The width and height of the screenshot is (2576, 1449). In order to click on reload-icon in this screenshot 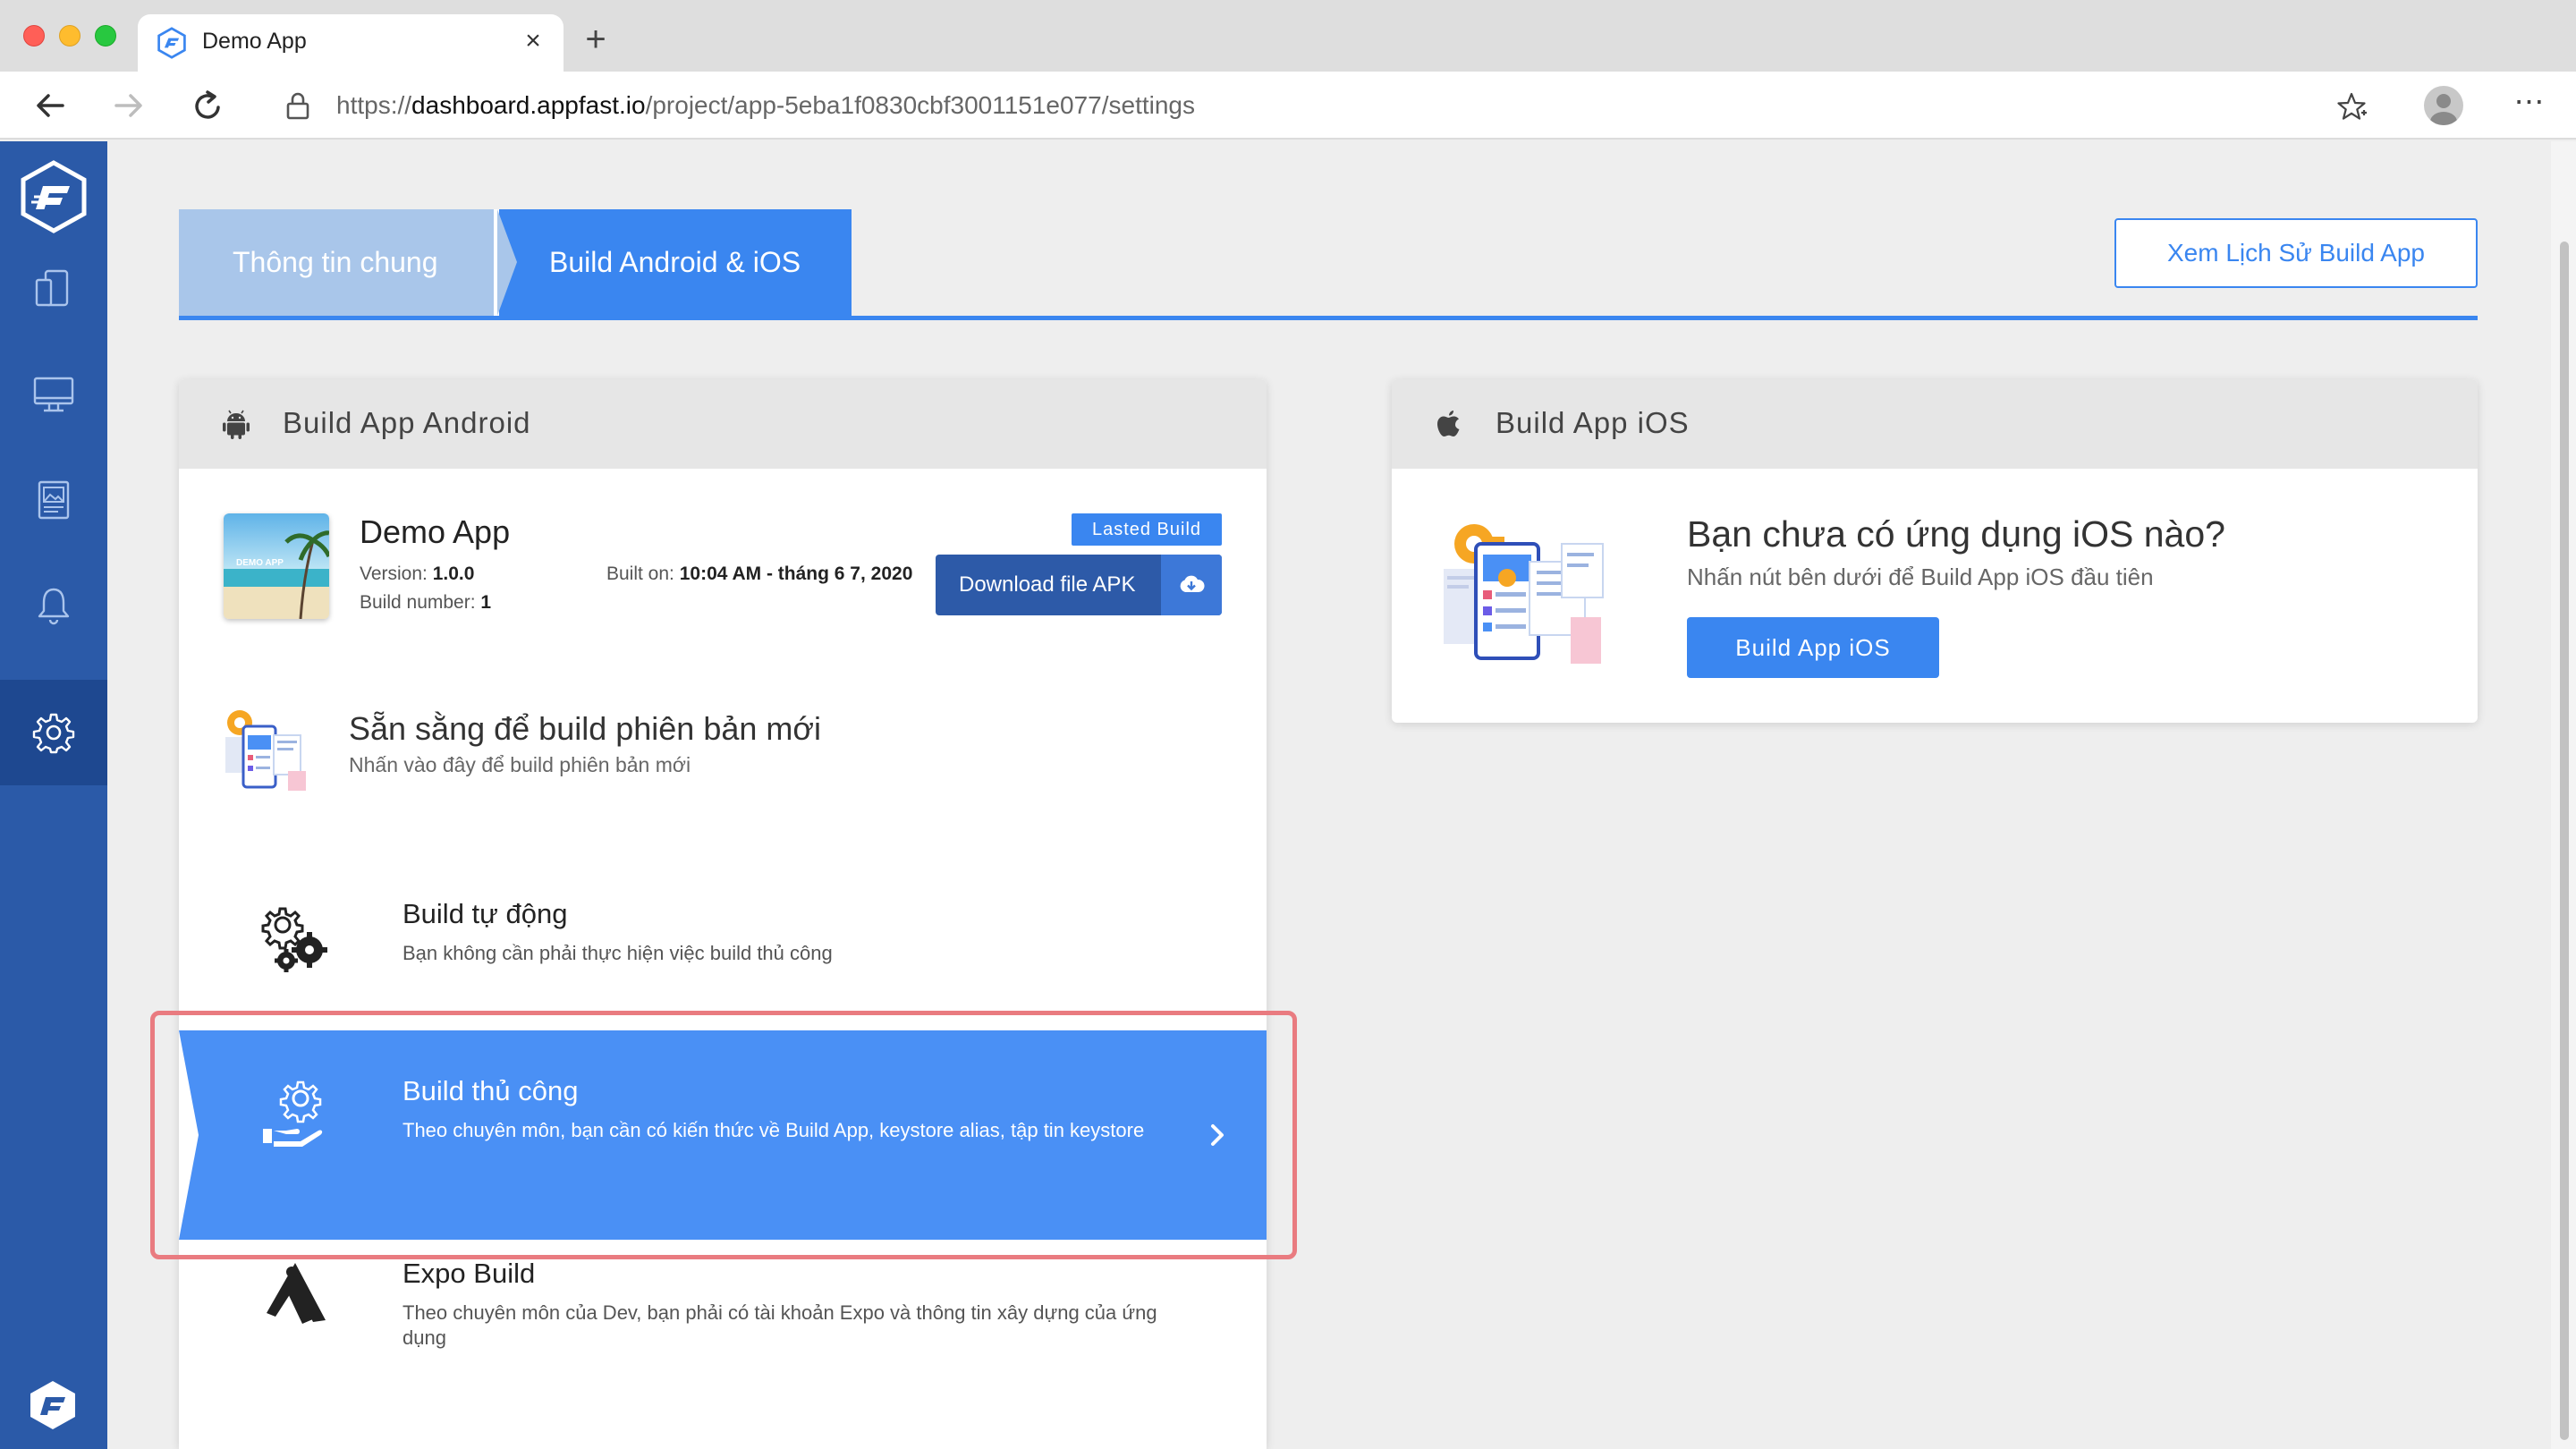, I will do `click(207, 105)`.